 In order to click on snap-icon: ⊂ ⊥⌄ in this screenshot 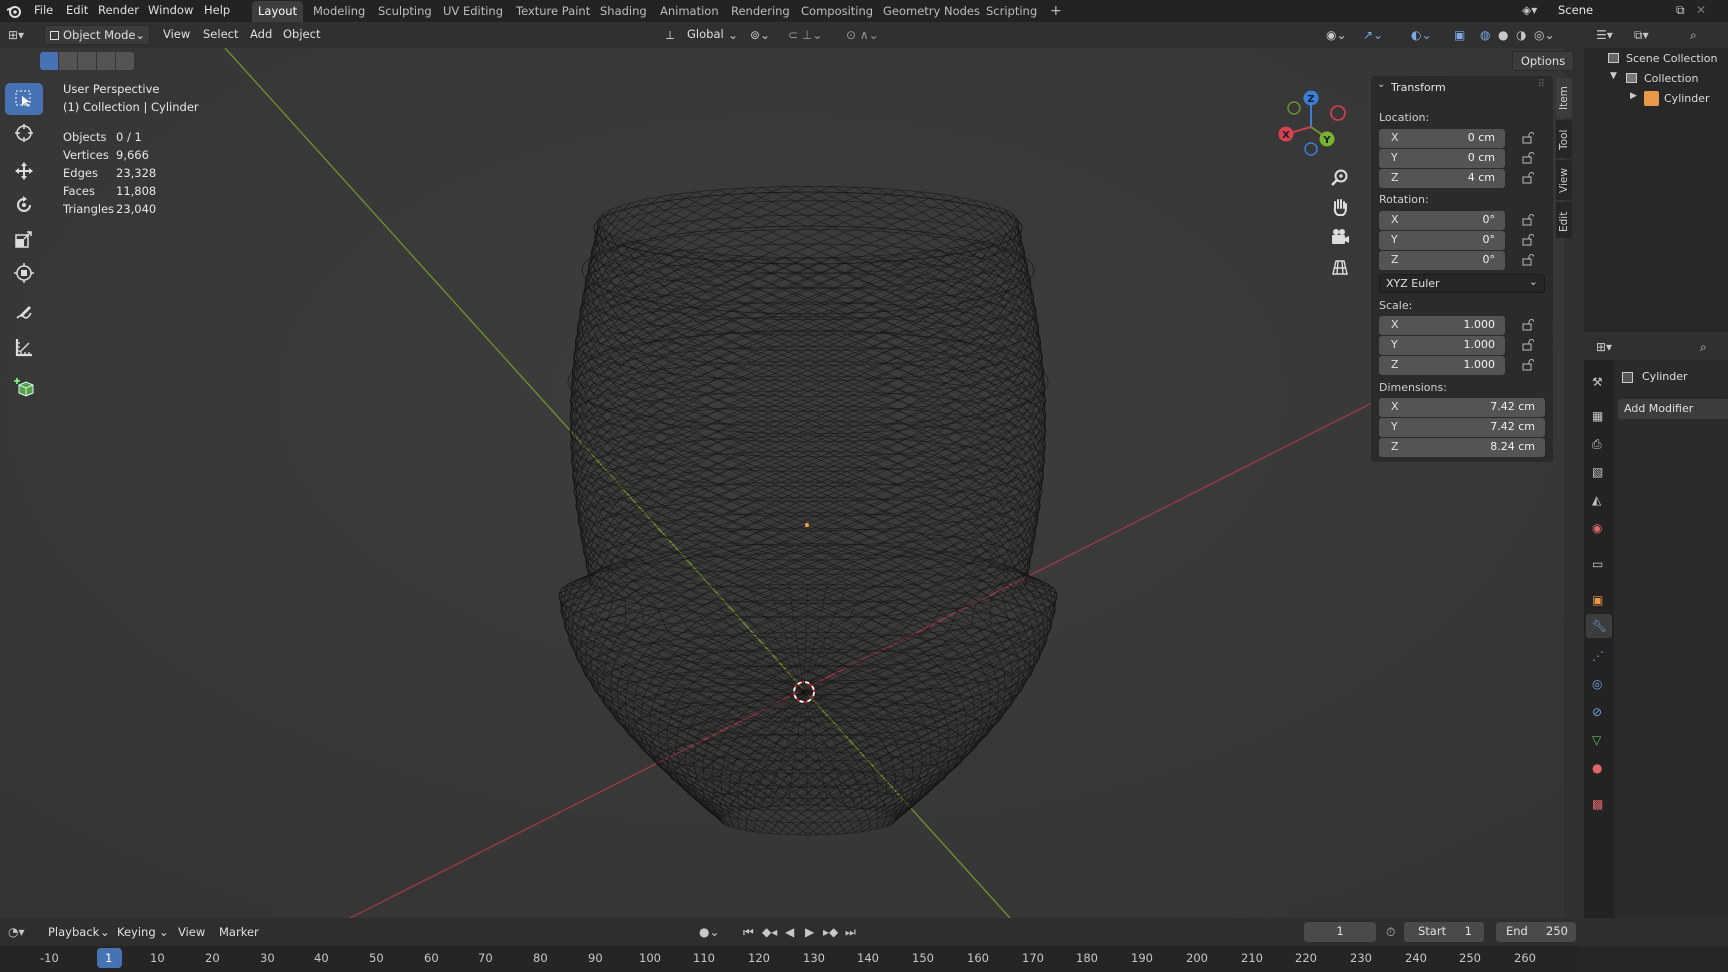, I will do `click(805, 35)`.